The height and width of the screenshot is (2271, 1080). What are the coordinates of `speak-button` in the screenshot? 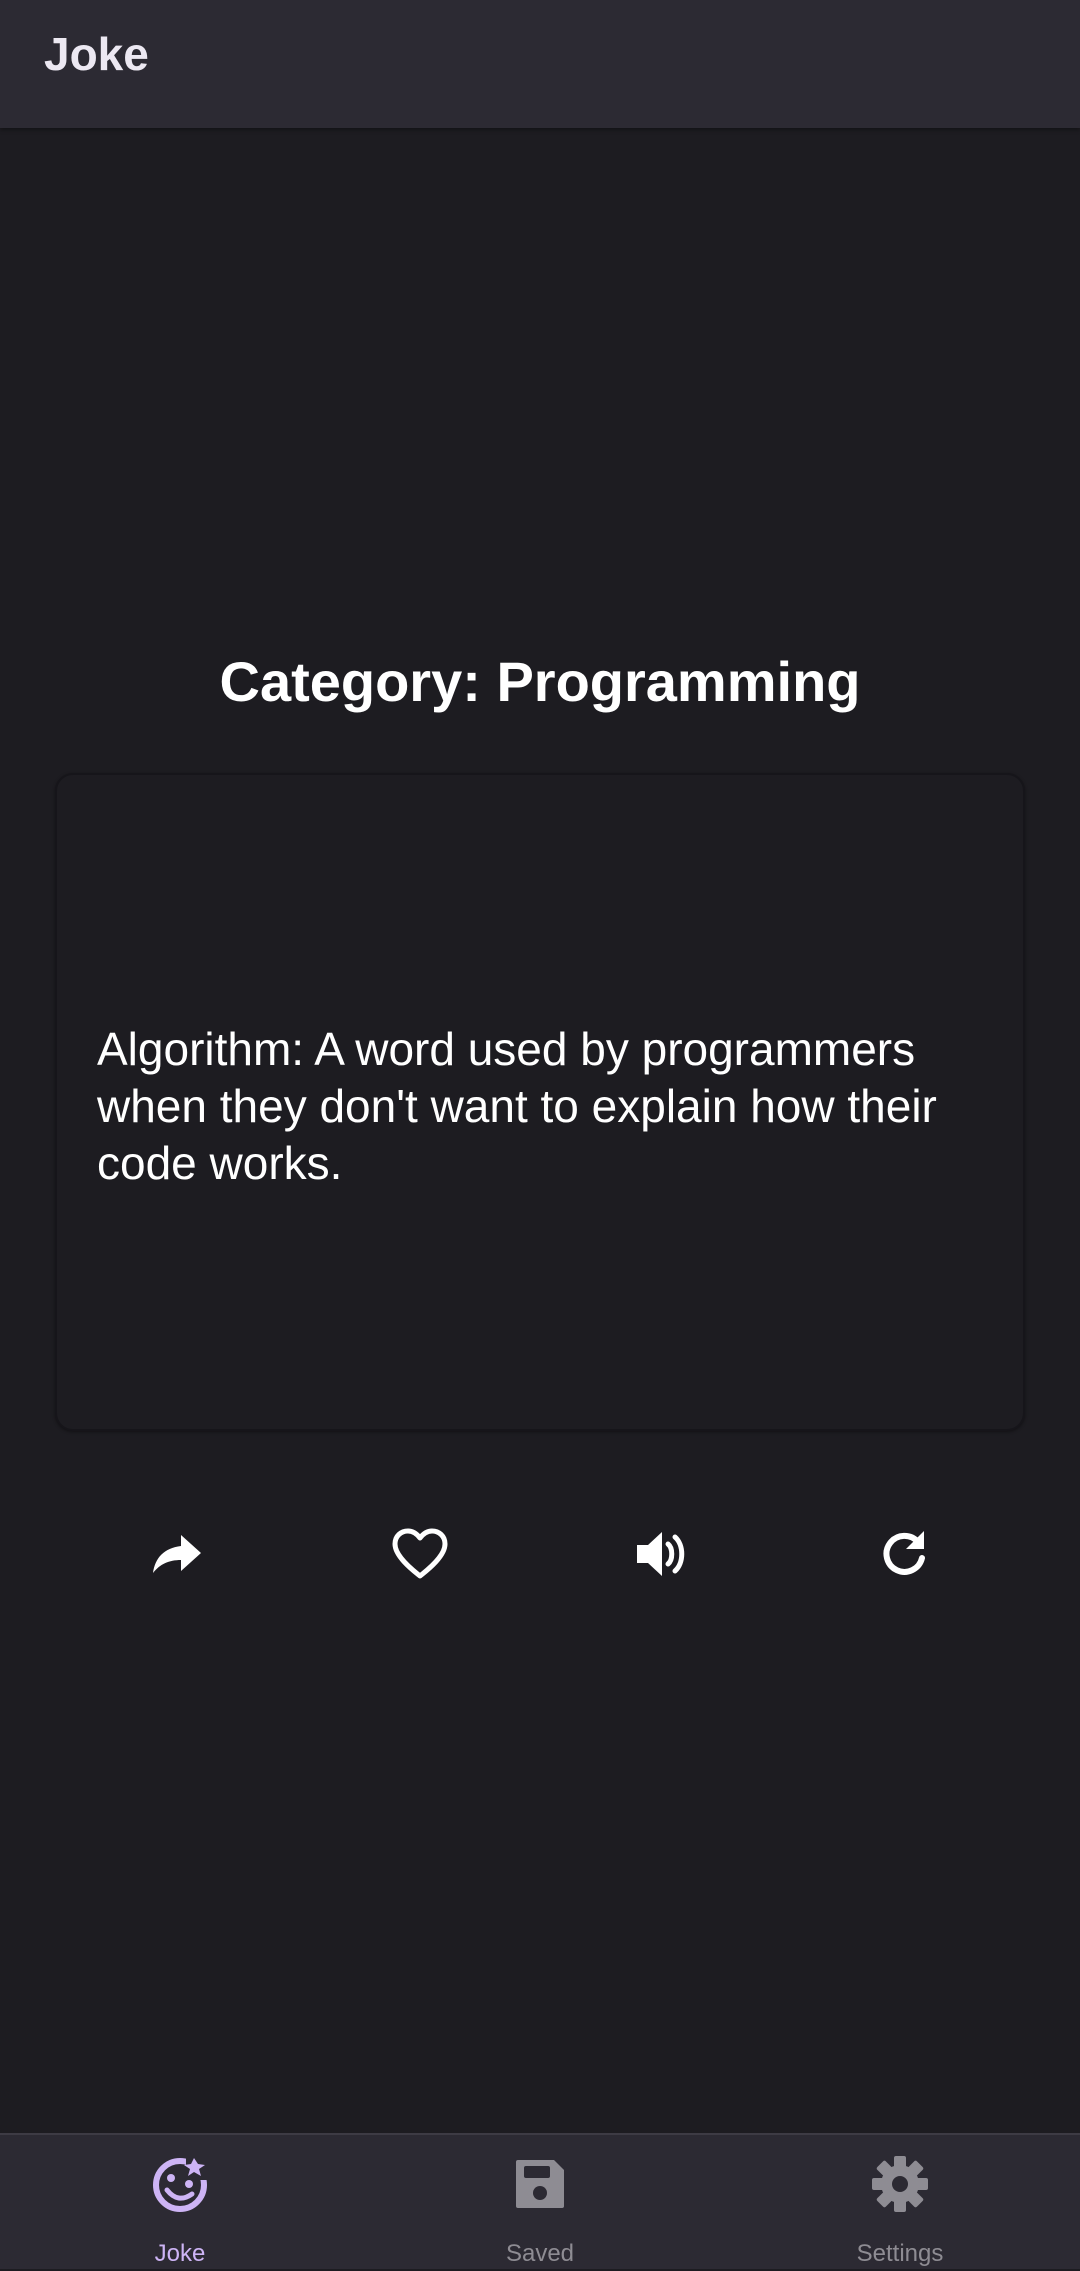 It's located at (662, 1556).